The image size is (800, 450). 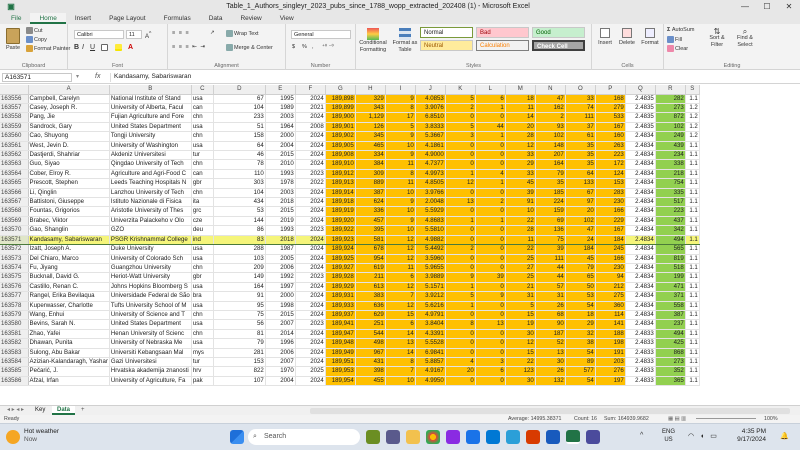 What do you see at coordinates (400, 164) in the screenshot?
I see `cell: 11` at bounding box center [400, 164].